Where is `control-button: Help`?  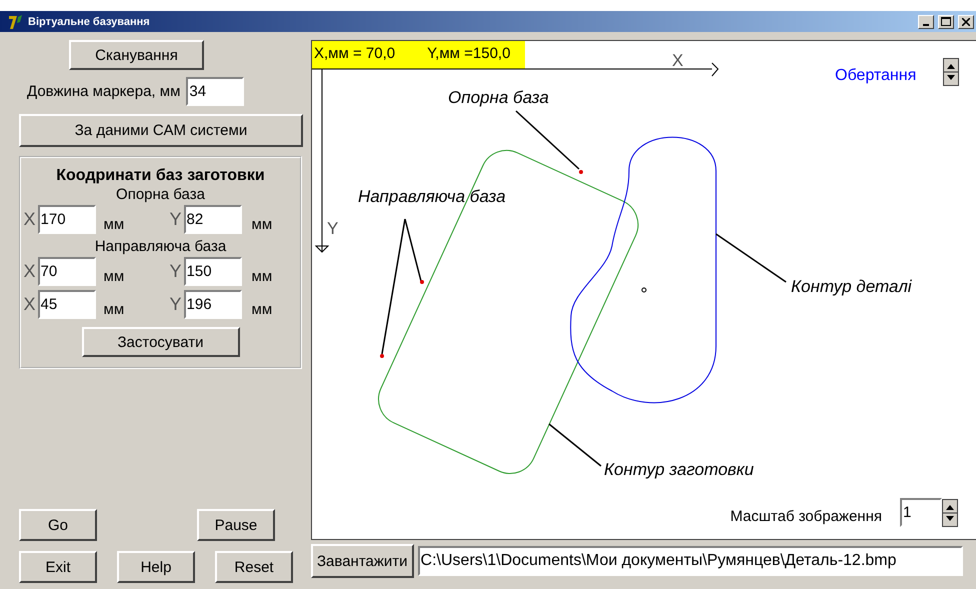
control-button: Help is located at coordinates (156, 567).